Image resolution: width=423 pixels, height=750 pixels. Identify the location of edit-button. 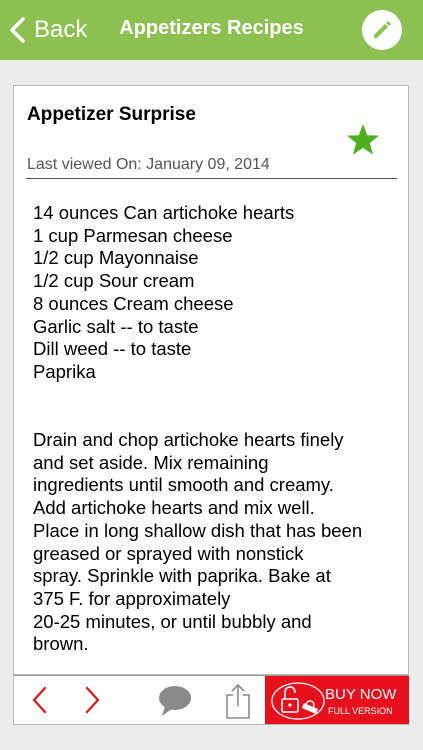
(382, 30).